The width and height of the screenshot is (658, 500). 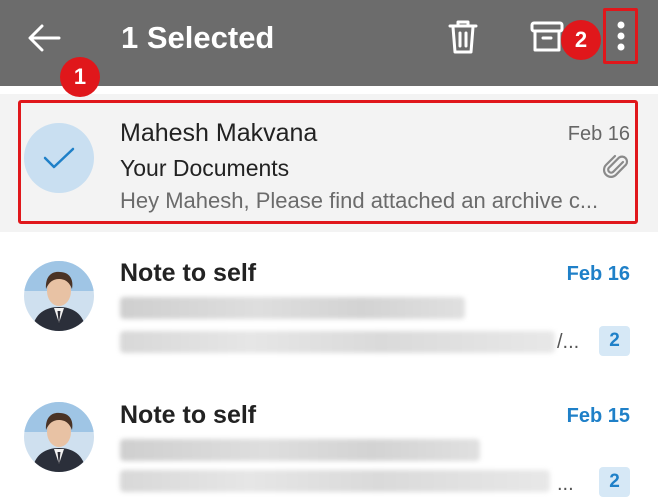 What do you see at coordinates (80, 77) in the screenshot?
I see `step-1-annotation-badge: 1` at bounding box center [80, 77].